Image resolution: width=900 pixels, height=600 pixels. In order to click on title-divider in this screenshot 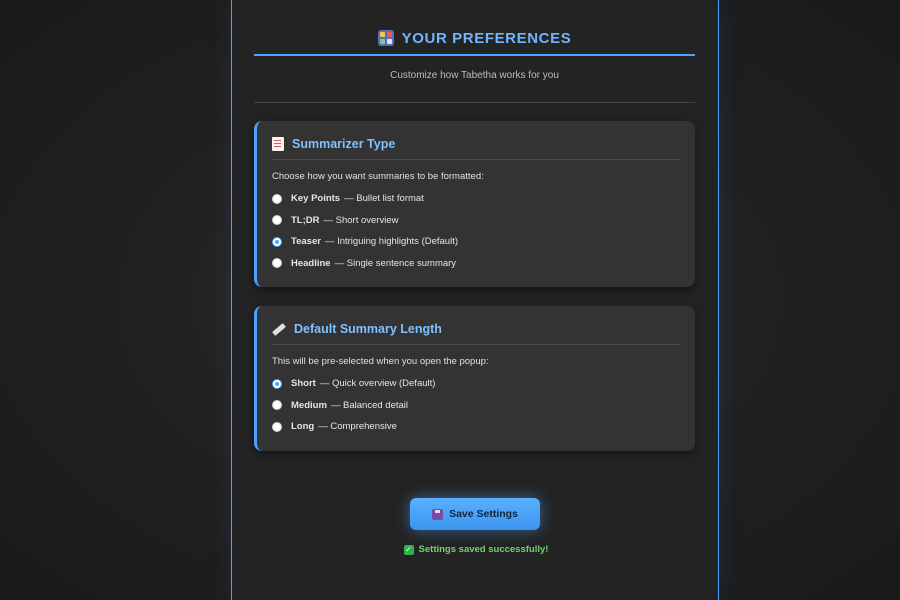, I will do `click(474, 55)`.